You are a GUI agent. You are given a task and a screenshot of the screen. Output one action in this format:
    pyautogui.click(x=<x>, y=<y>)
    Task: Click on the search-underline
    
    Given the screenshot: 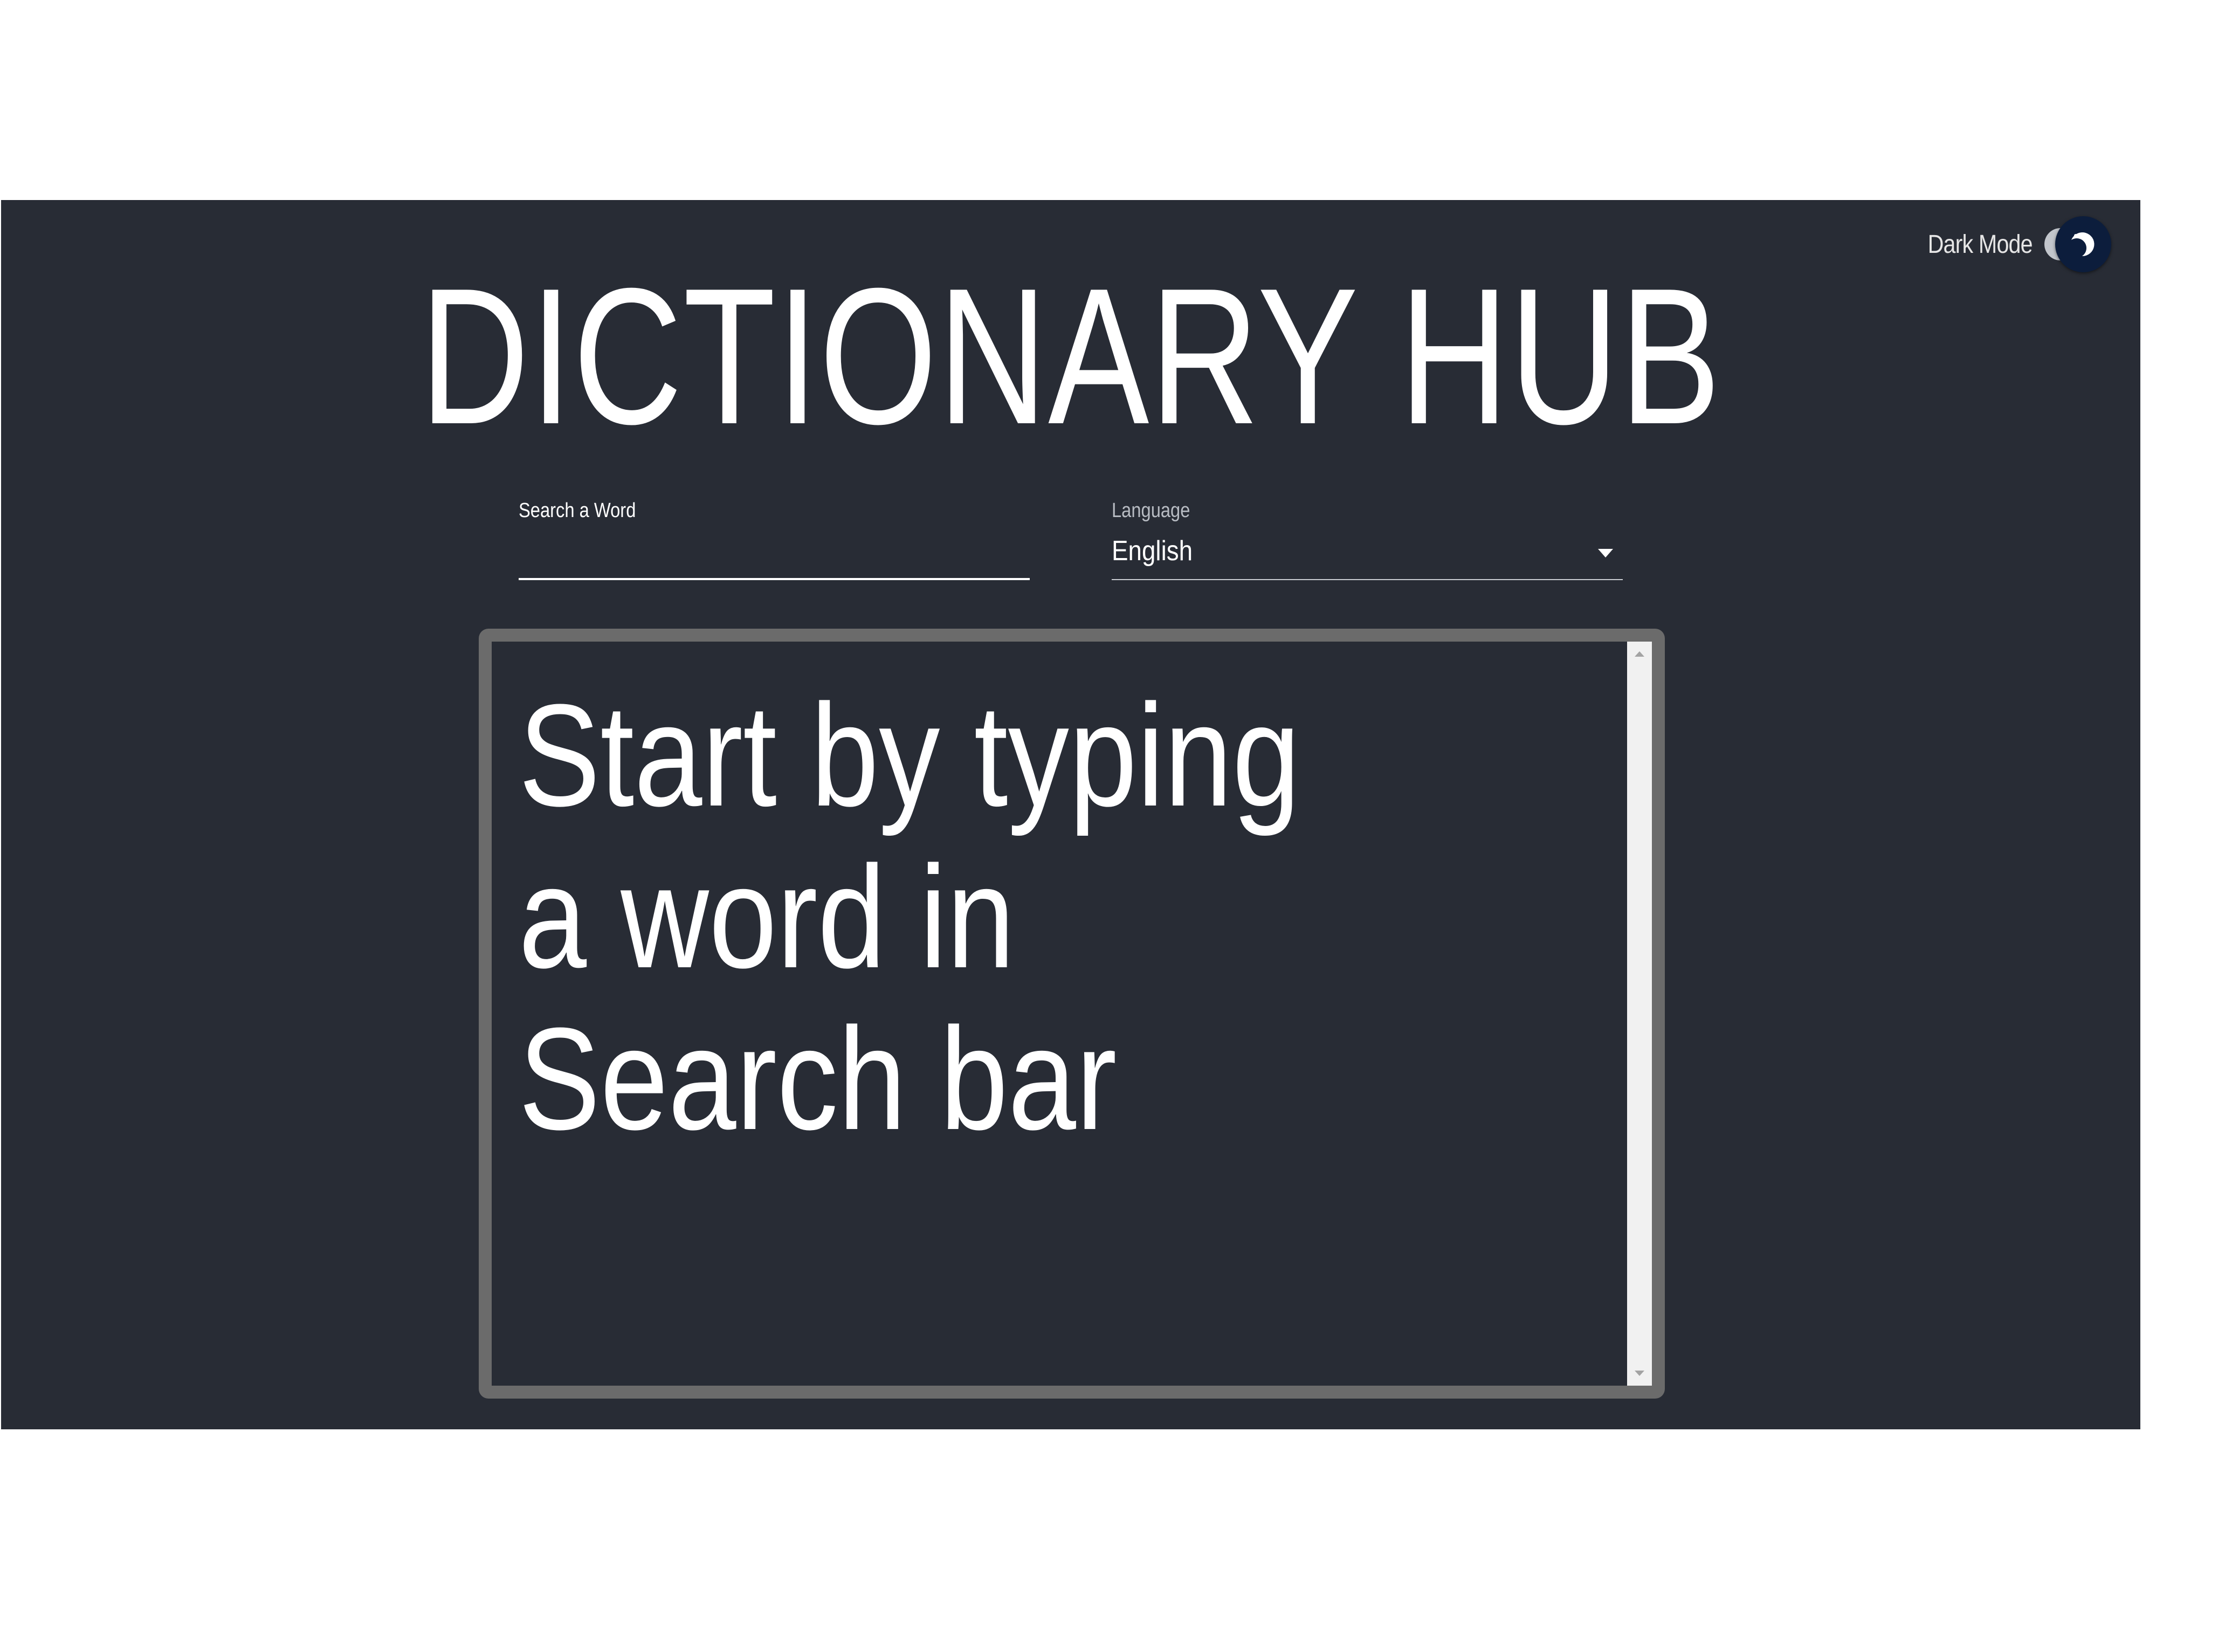 What is the action you would take?
    pyautogui.click(x=774, y=579)
    